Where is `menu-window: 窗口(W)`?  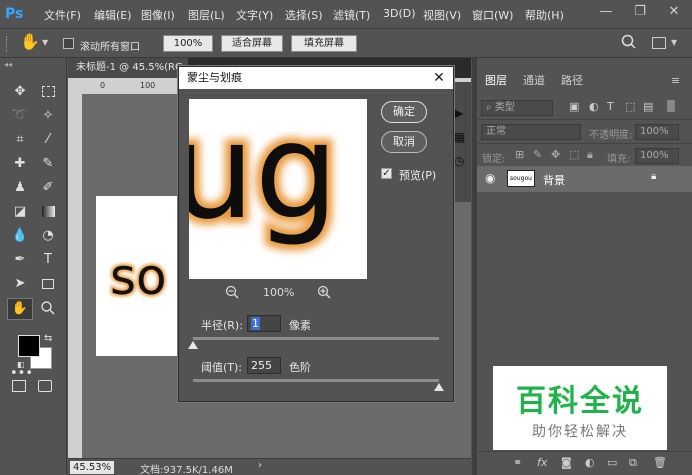 menu-window: 窗口(W) is located at coordinates (492, 15).